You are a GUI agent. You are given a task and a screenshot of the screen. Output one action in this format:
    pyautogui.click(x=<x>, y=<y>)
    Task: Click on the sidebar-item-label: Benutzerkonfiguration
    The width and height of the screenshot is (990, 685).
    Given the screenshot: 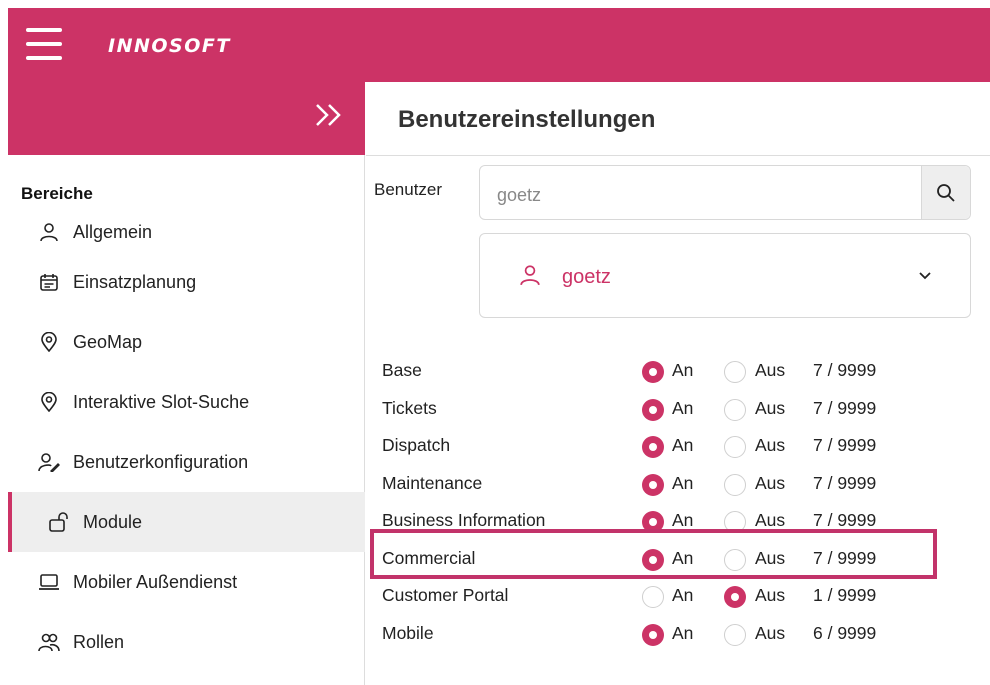 What is the action you would take?
    pyautogui.click(x=161, y=461)
    